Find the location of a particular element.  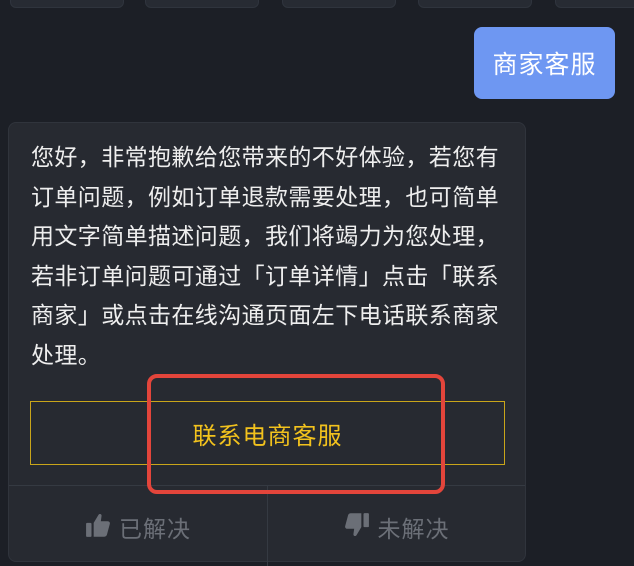

previous-options-row is located at coordinates (317, 4).